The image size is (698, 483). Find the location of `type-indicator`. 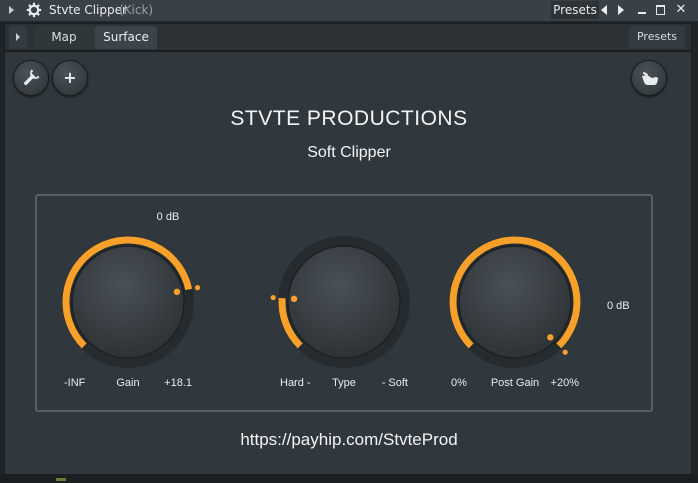

type-indicator is located at coordinates (294, 299).